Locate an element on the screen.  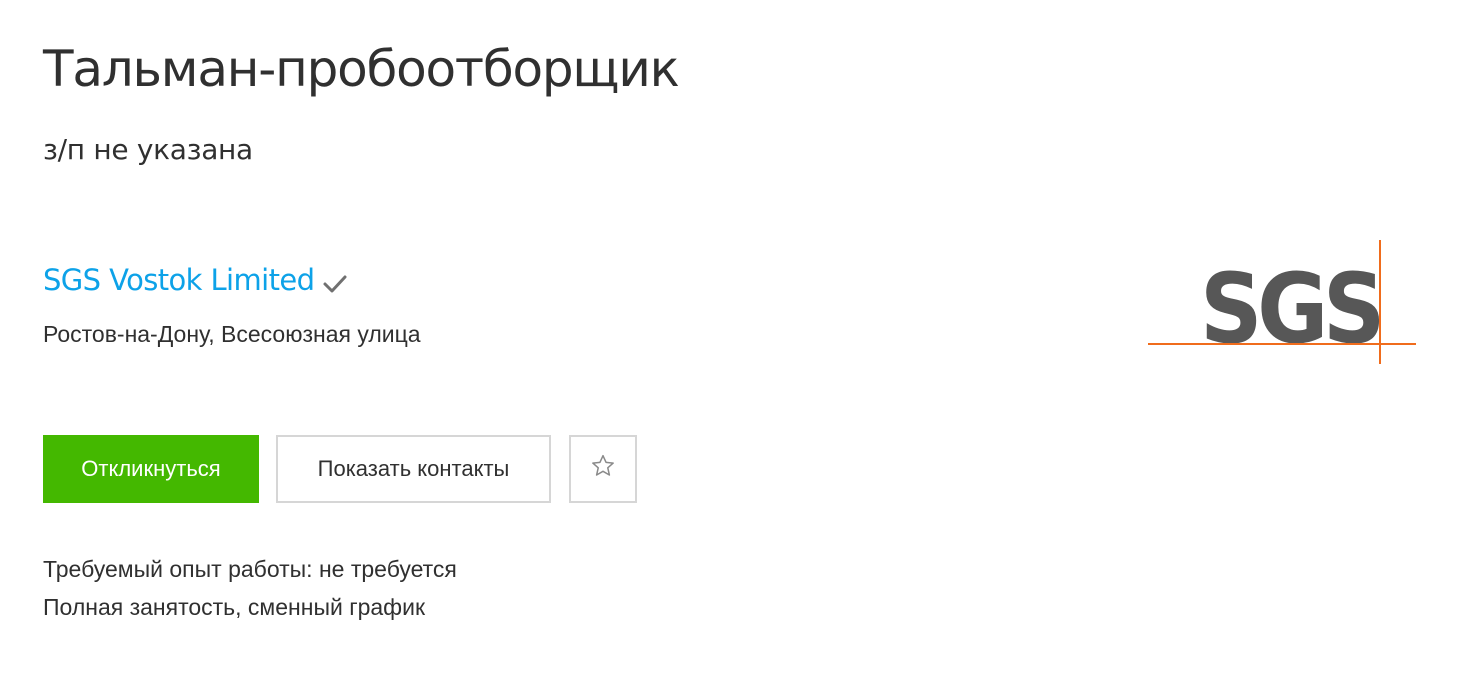
checkmark-icon is located at coordinates (335, 284).